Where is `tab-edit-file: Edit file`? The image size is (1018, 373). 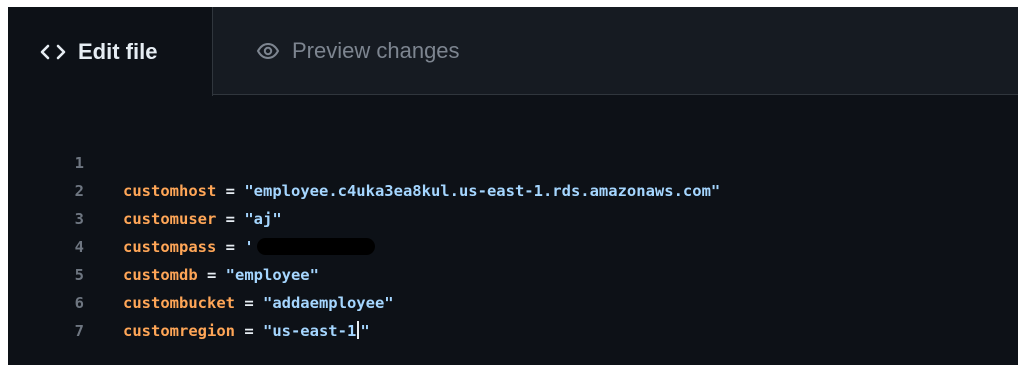
tab-edit-file: Edit file is located at coordinates (110, 51).